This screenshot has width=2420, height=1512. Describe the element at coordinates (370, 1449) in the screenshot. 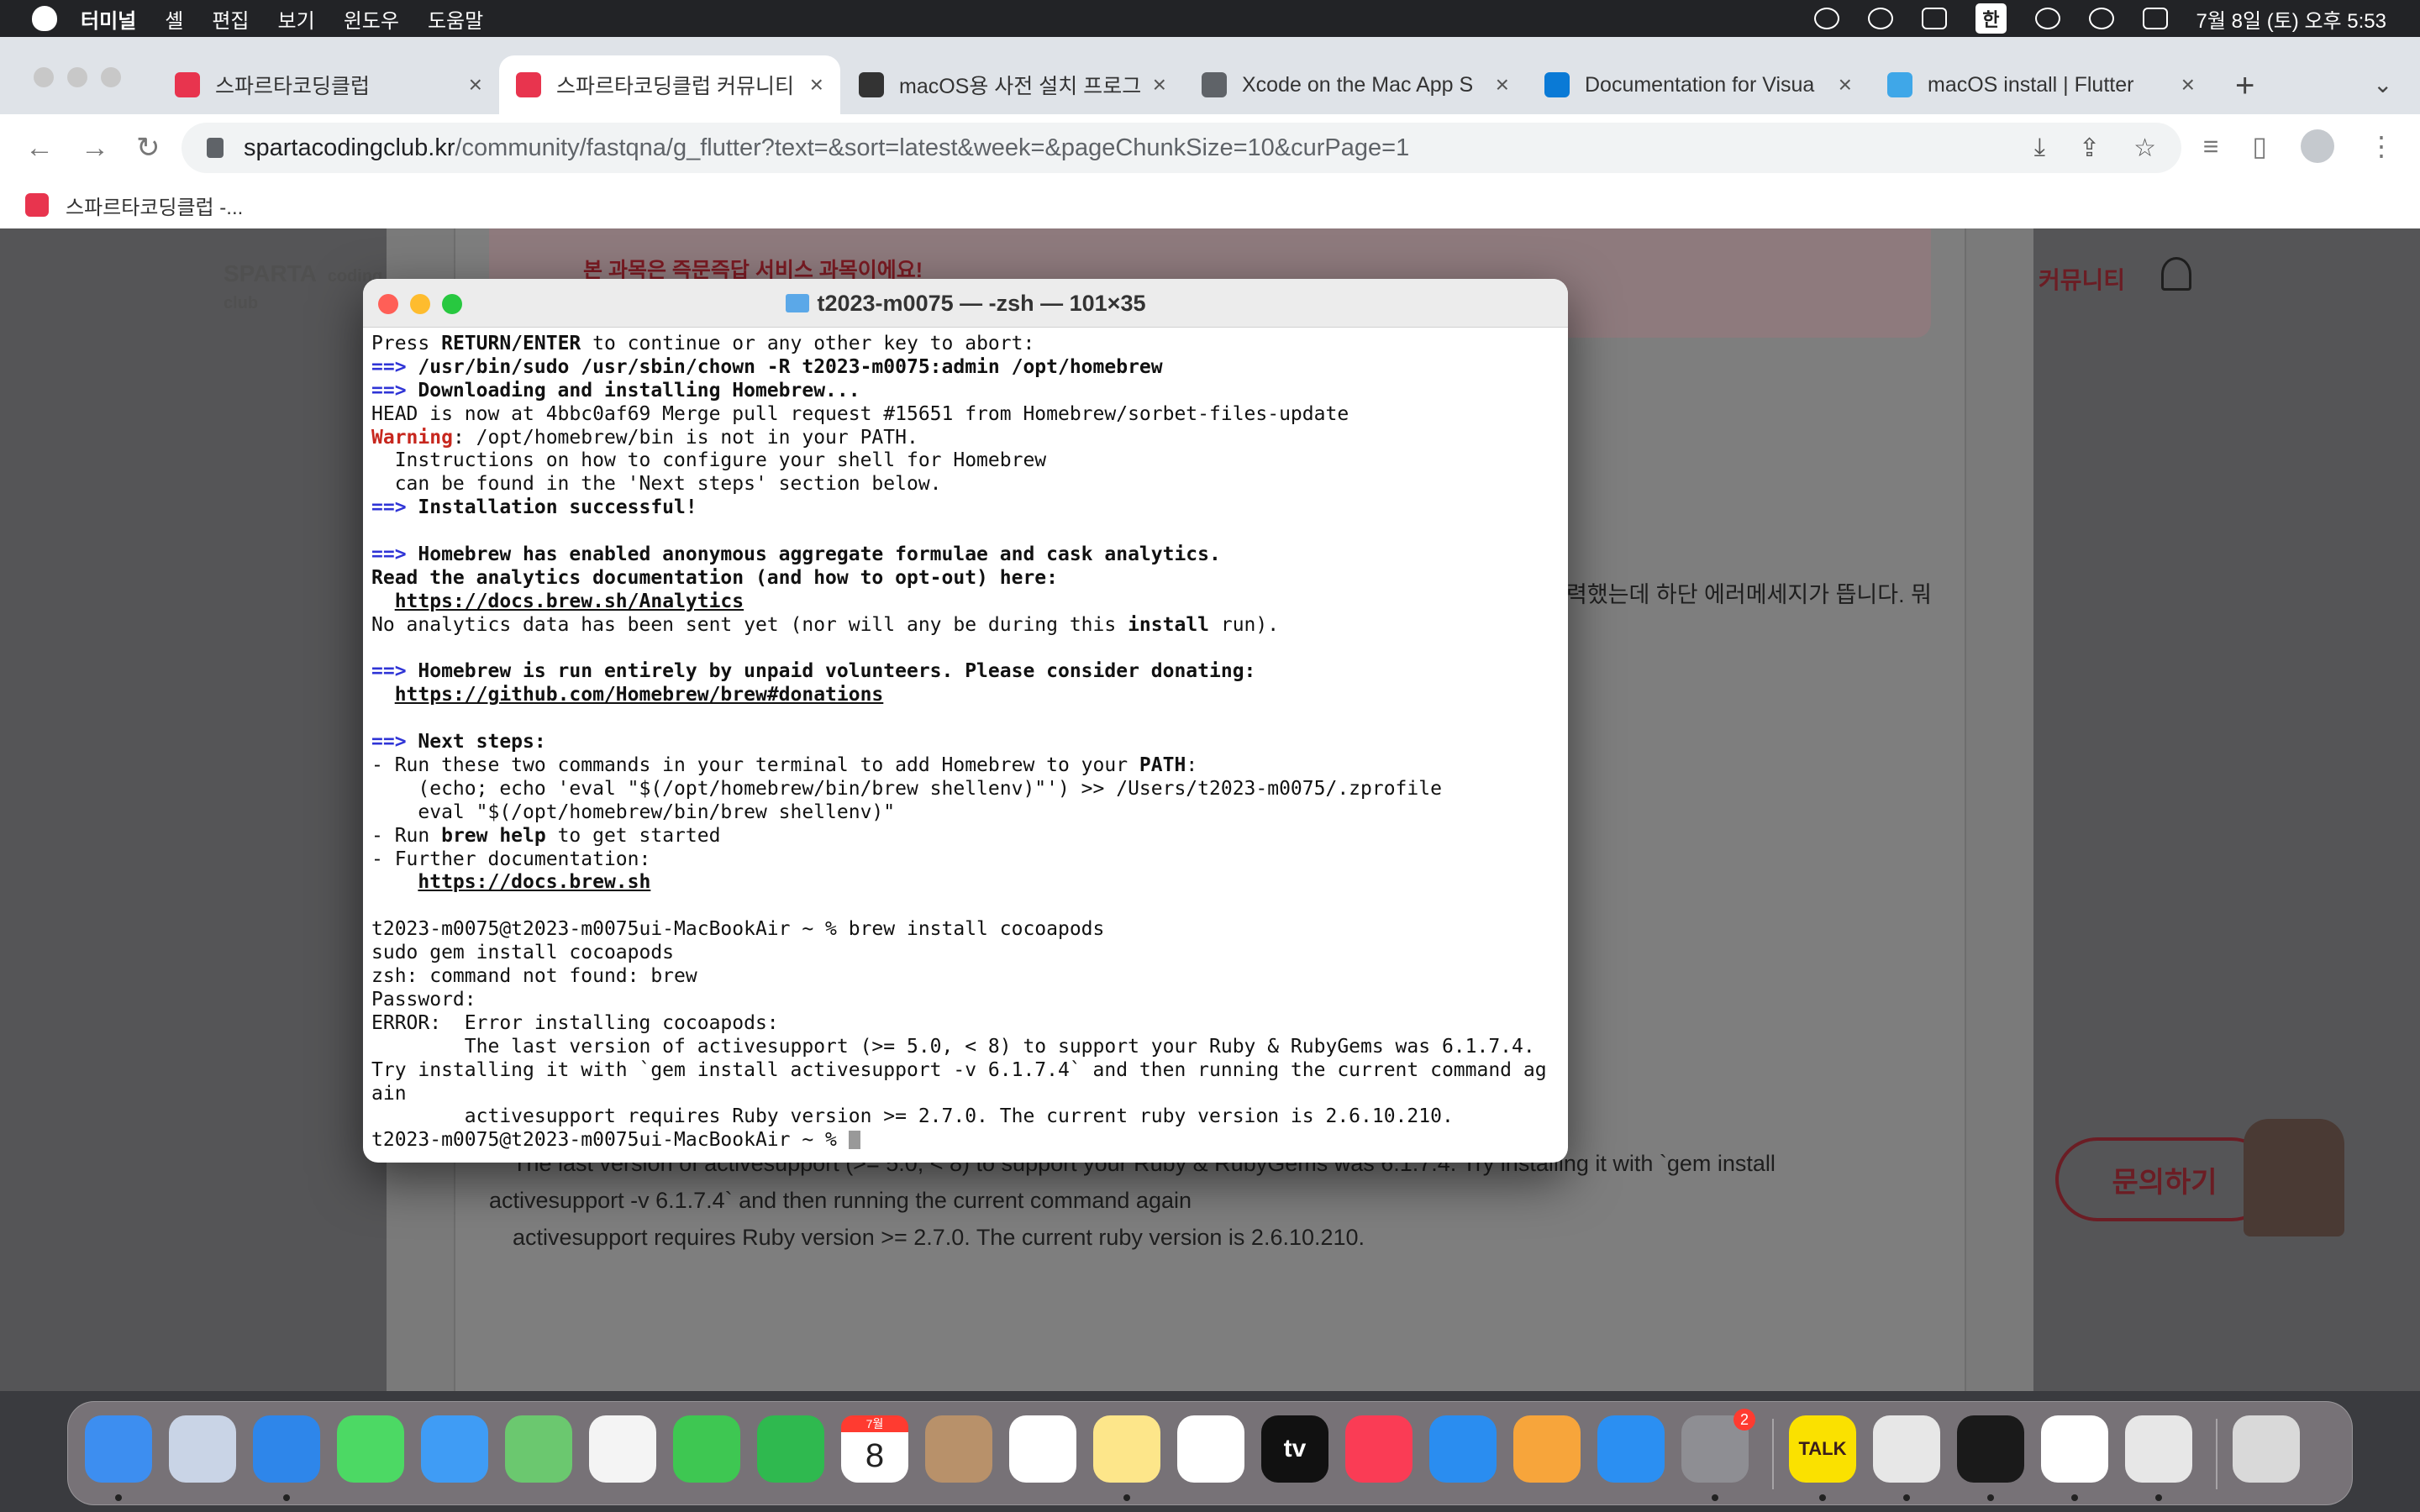

I see `messages-icon` at that location.